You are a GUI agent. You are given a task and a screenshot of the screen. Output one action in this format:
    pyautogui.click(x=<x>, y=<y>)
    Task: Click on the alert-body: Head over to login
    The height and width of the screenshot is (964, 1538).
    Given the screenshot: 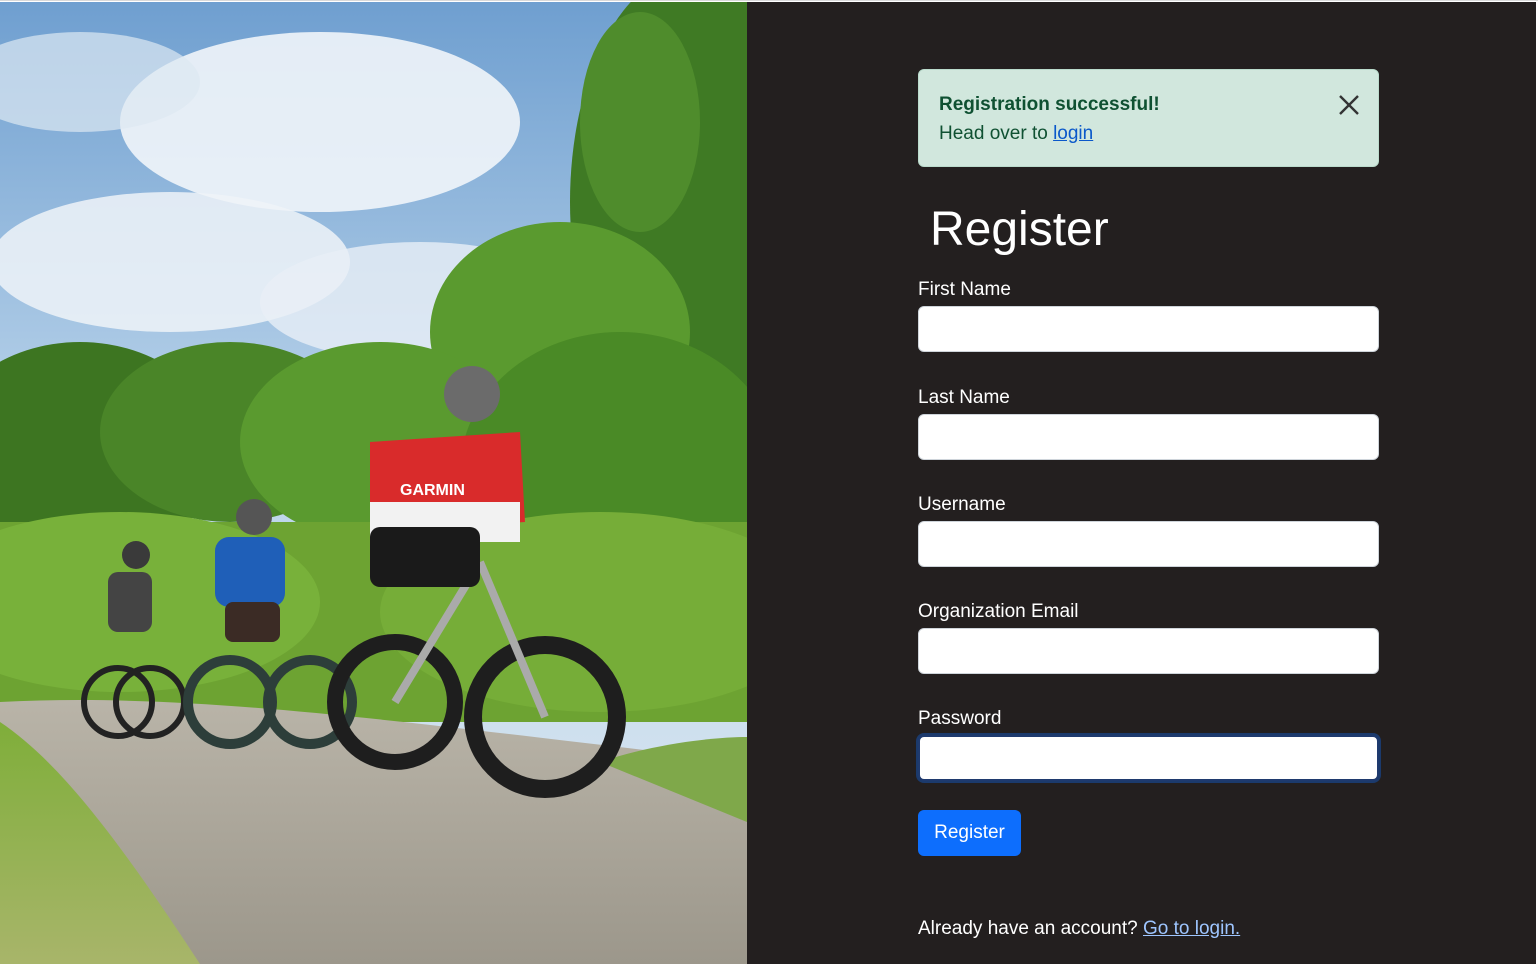 What is the action you would take?
    pyautogui.click(x=1148, y=134)
    